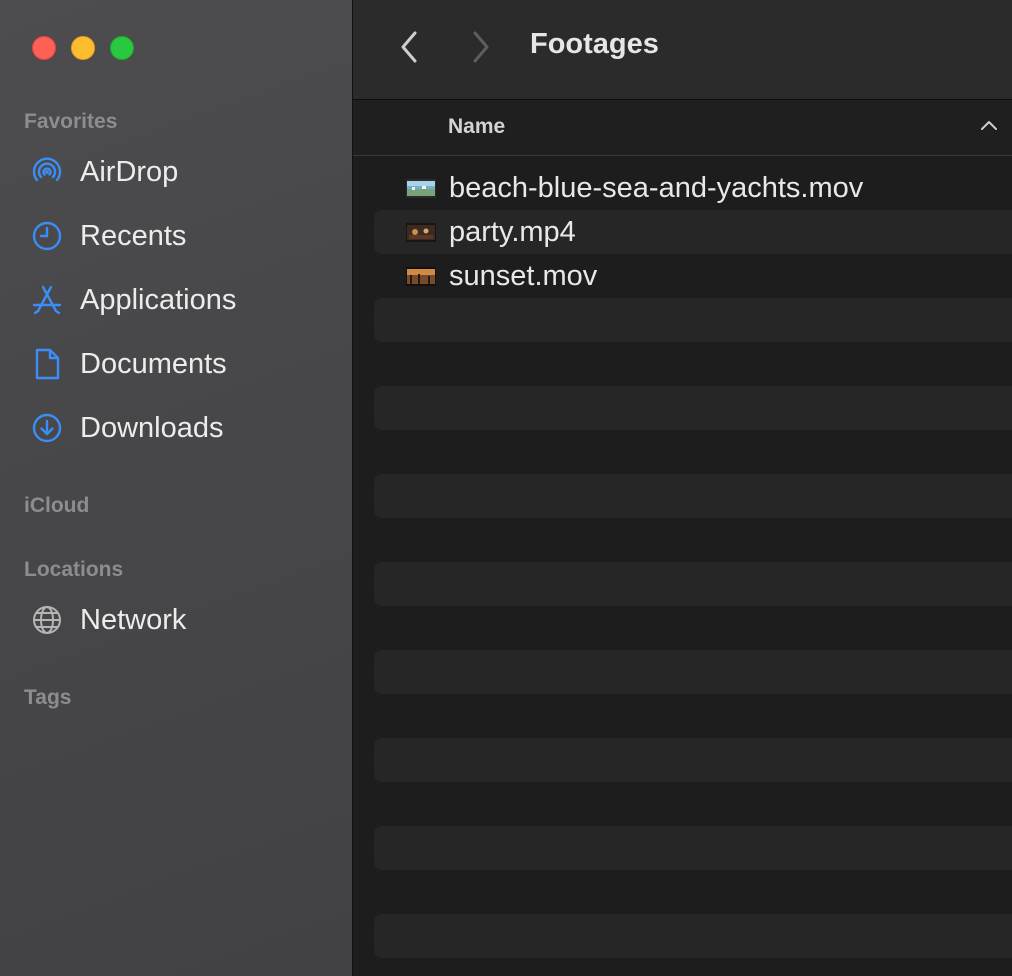 The width and height of the screenshot is (1012, 976). What do you see at coordinates (47, 300) in the screenshot?
I see `applications-icon` at bounding box center [47, 300].